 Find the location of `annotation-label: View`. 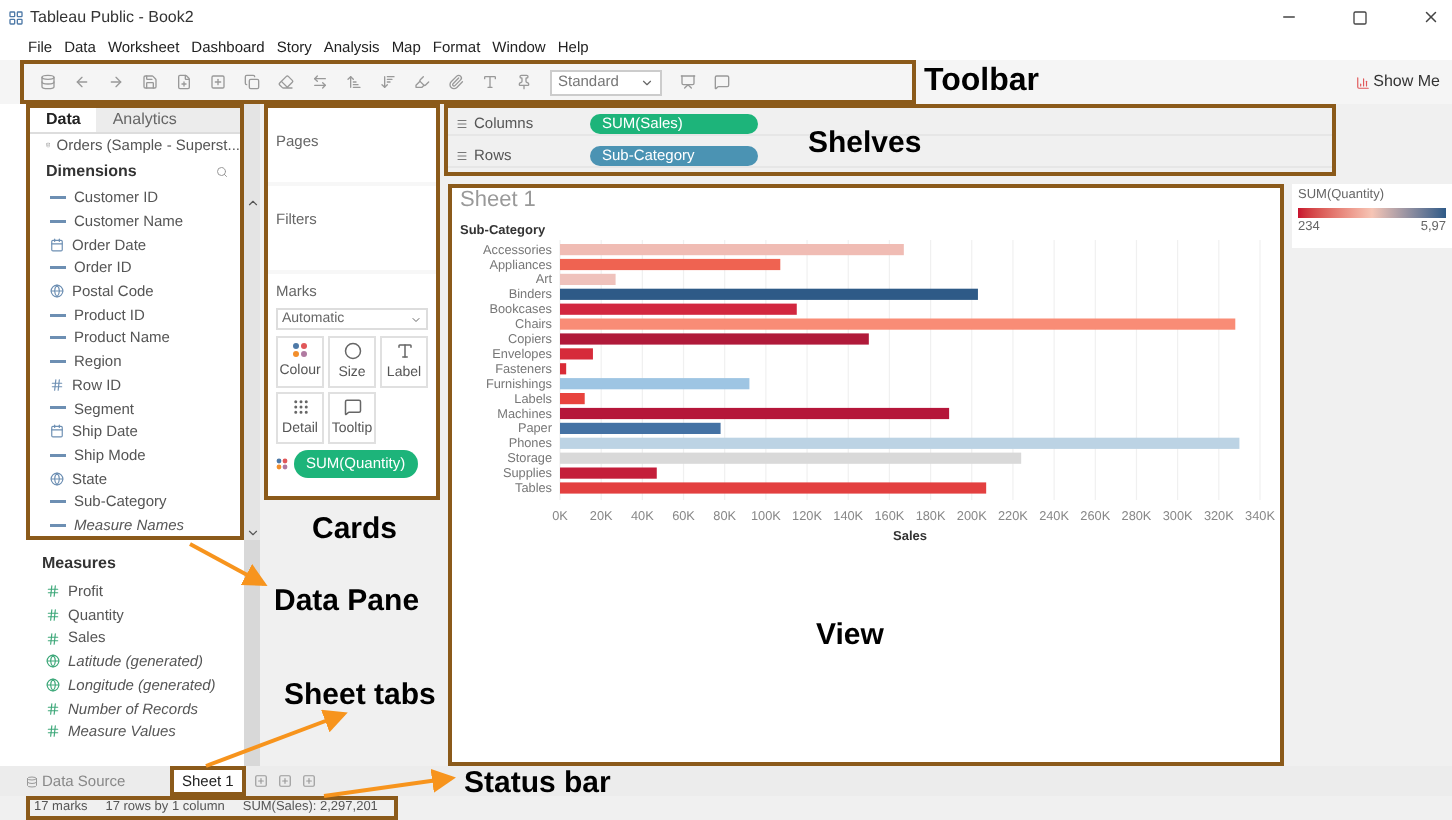

annotation-label: View is located at coordinates (851, 635).